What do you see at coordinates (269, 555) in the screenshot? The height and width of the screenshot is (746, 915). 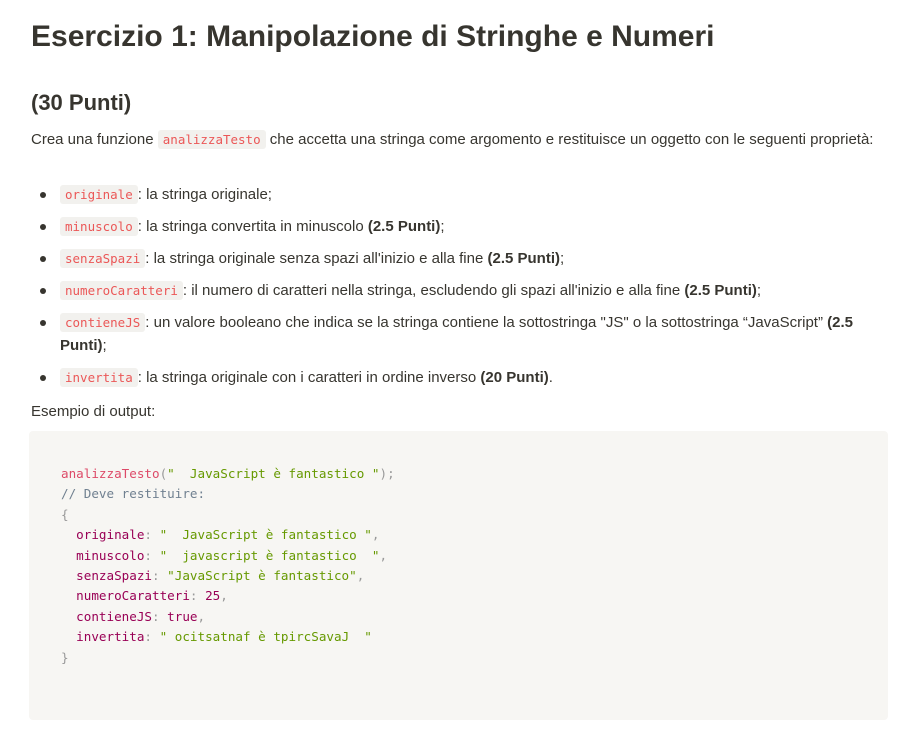 I see `code-value: " javascript è fantastico "` at bounding box center [269, 555].